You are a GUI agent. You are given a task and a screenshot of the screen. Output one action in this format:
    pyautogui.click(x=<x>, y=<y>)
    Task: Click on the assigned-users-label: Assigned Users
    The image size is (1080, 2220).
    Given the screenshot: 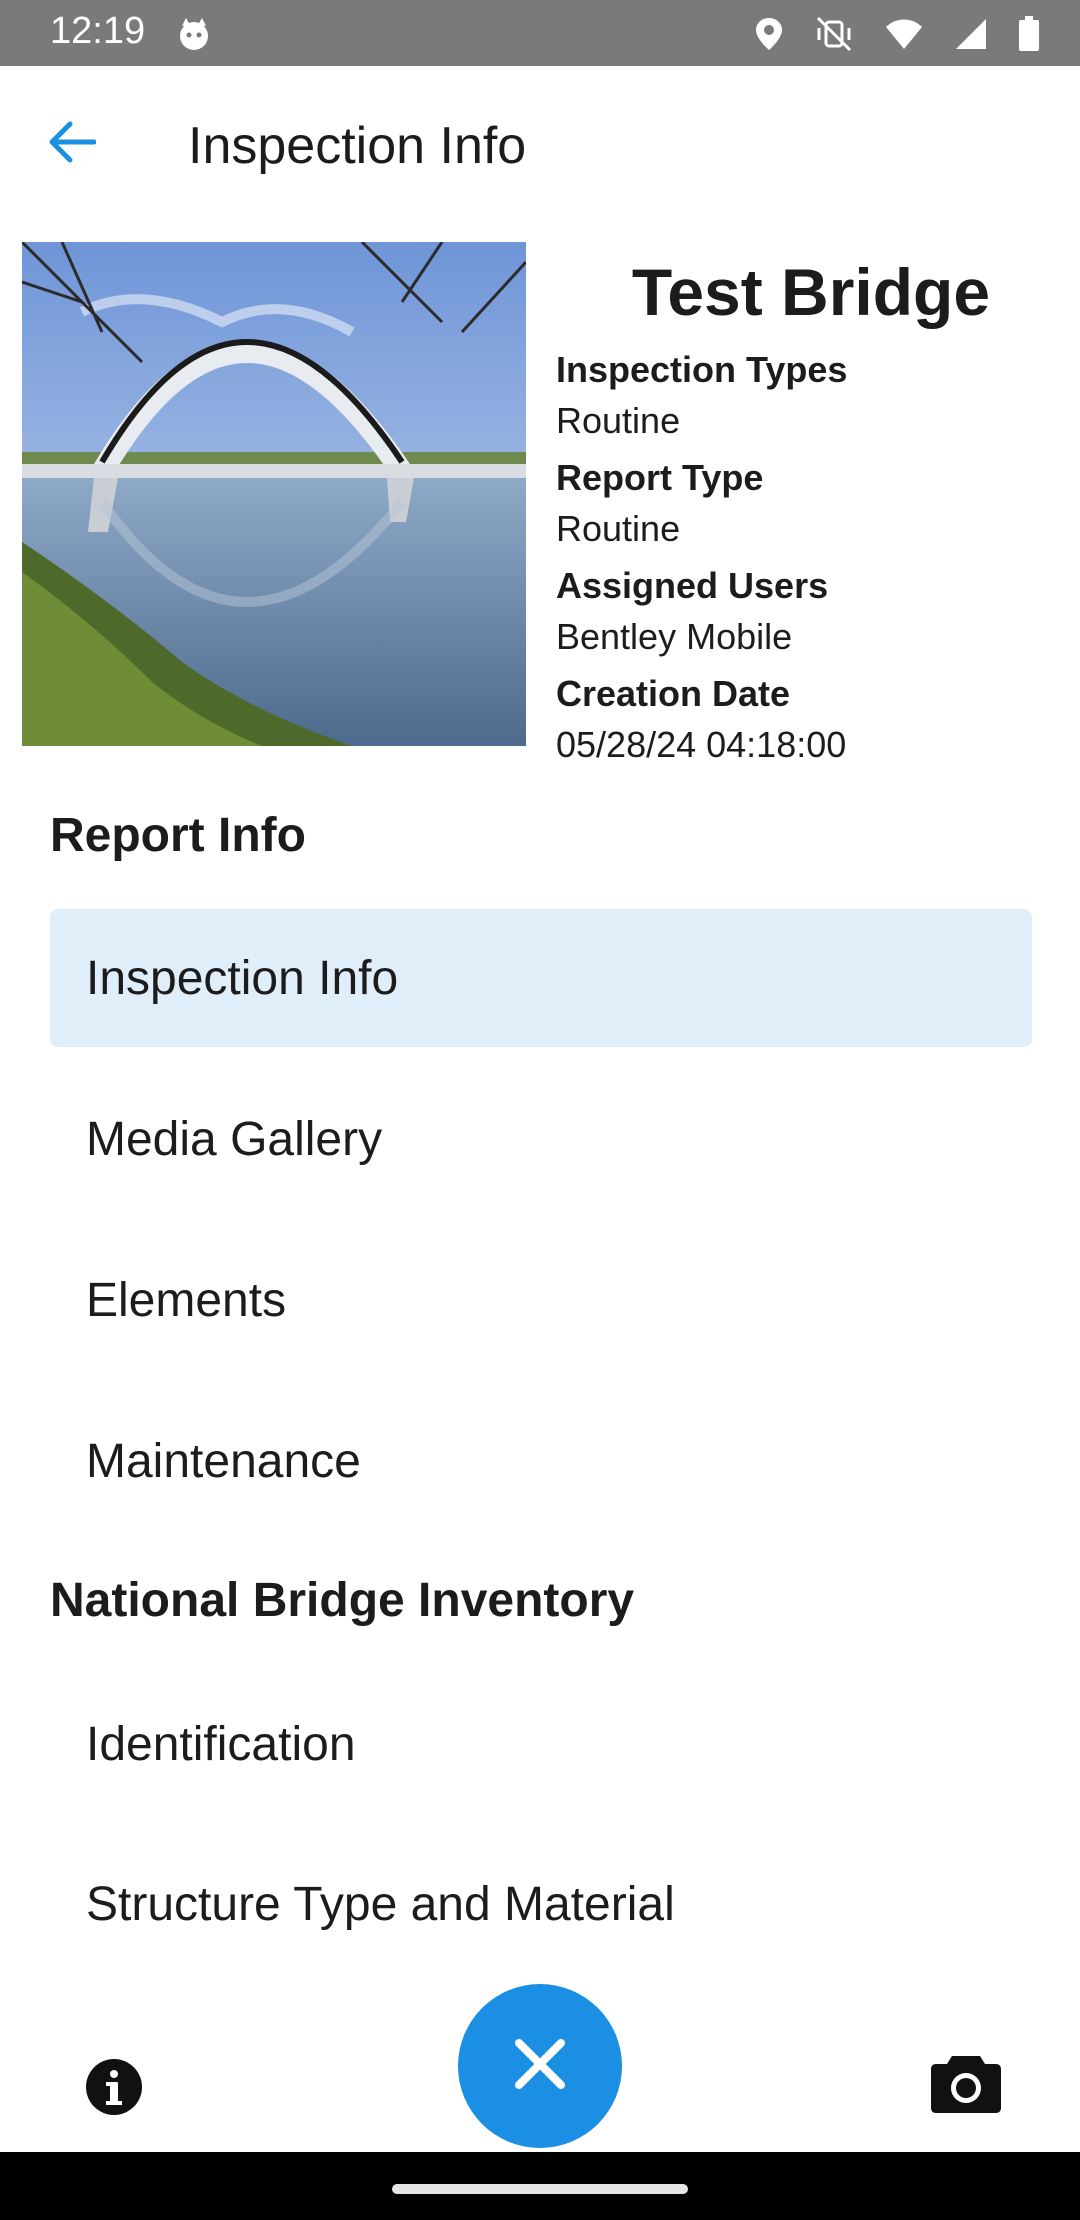 What is the action you would take?
    pyautogui.click(x=692, y=585)
    